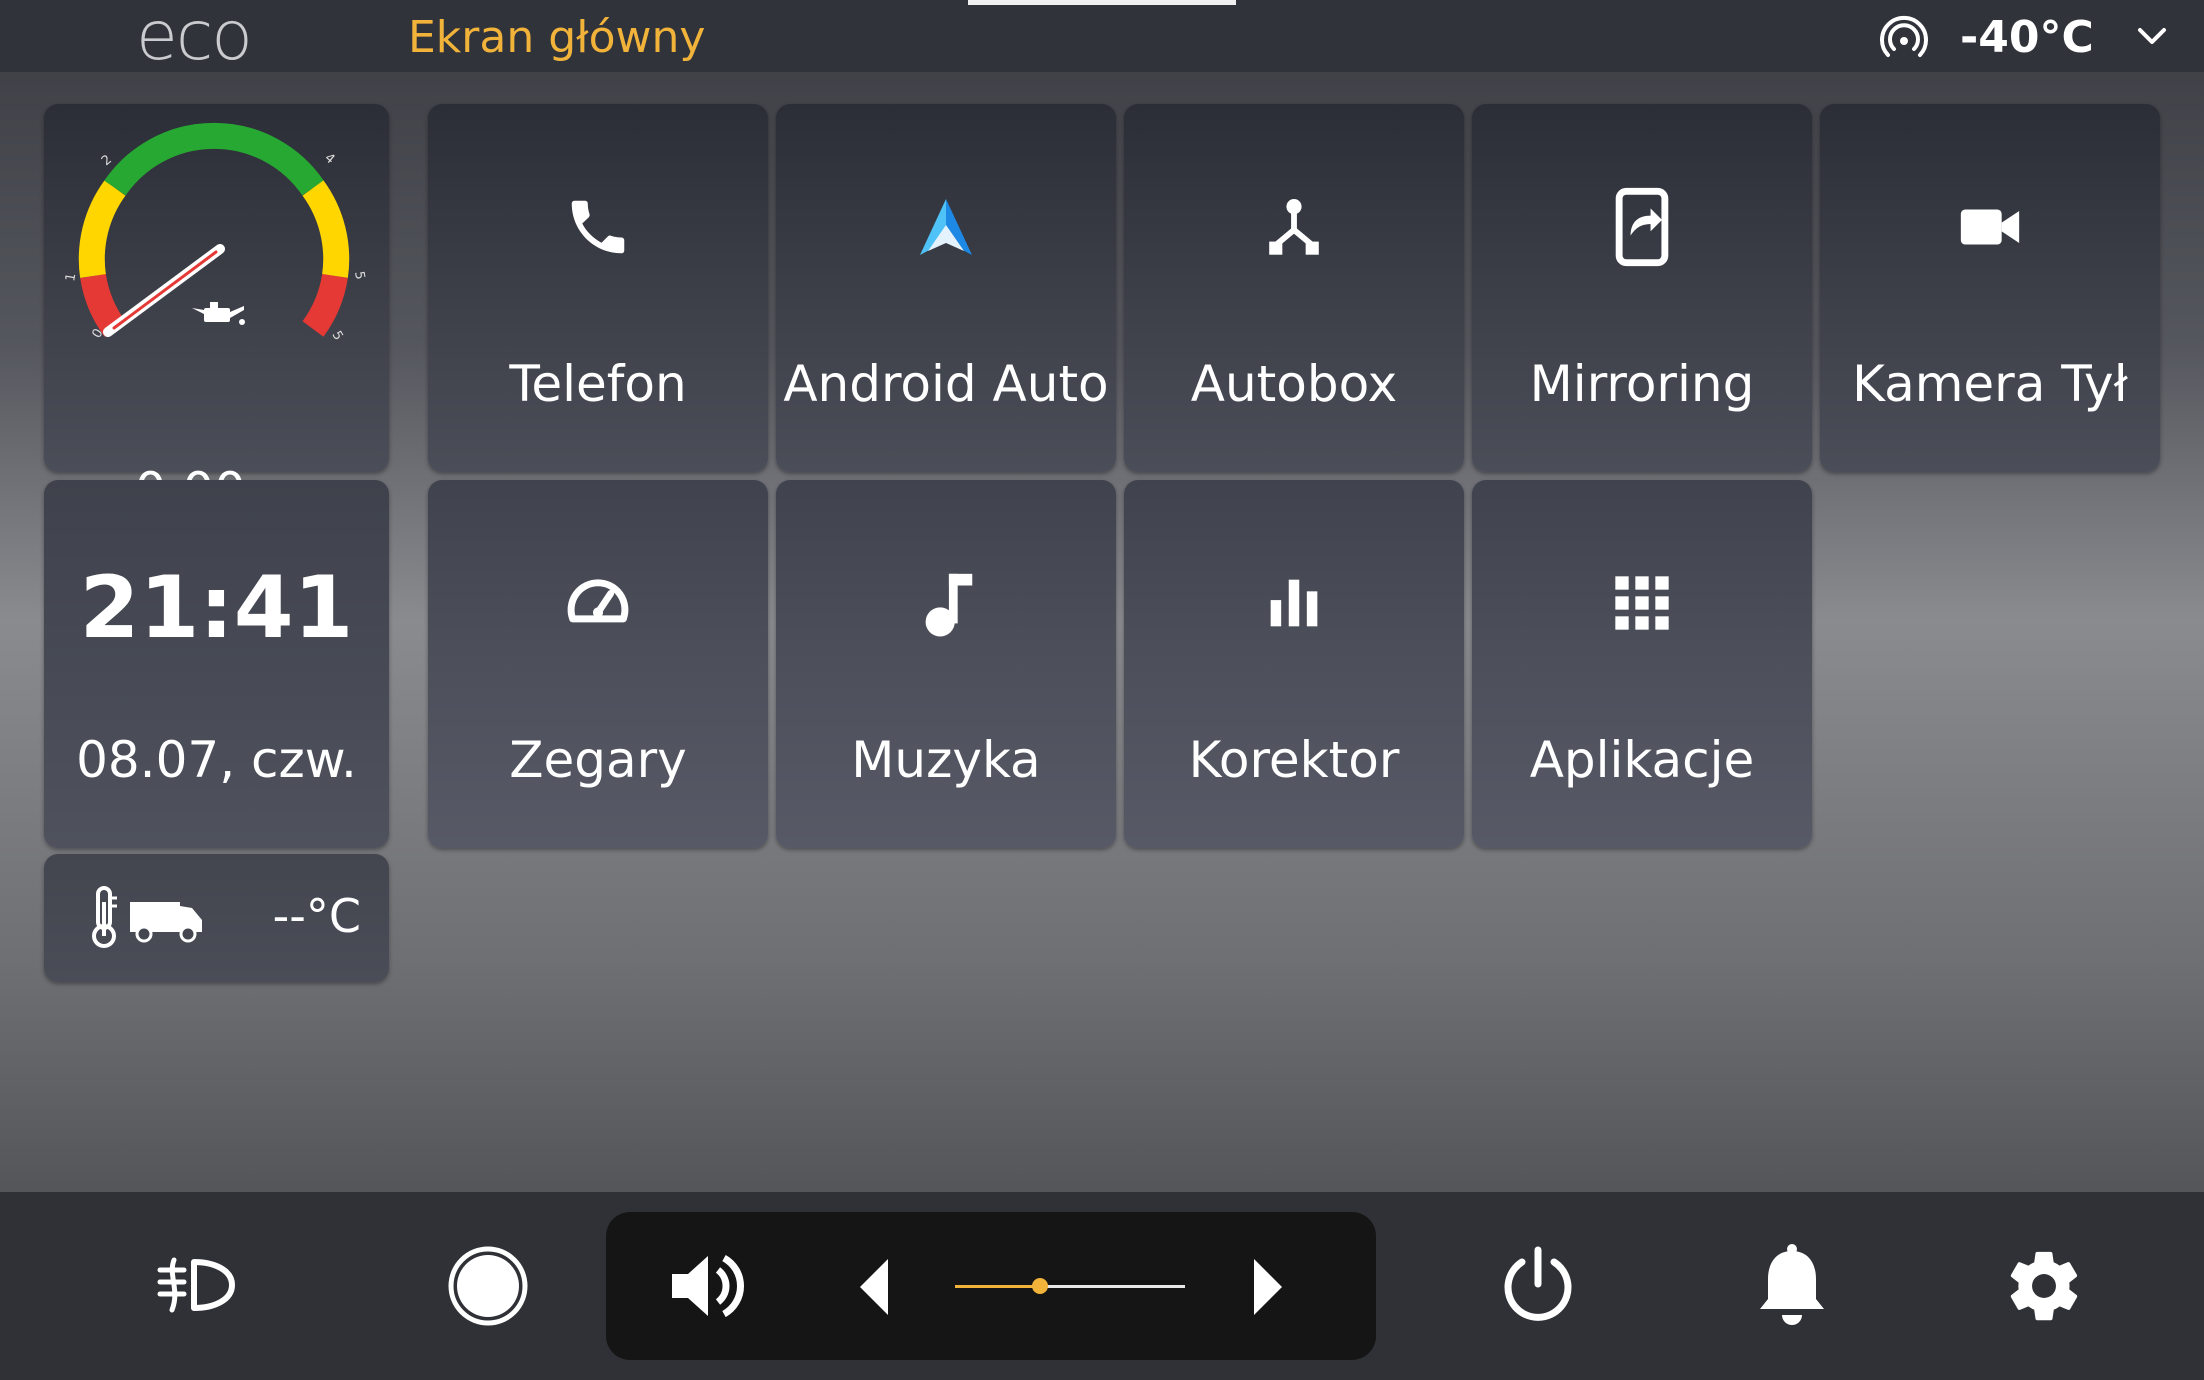 The height and width of the screenshot is (1380, 2204). I want to click on power-button, so click(1538, 1286).